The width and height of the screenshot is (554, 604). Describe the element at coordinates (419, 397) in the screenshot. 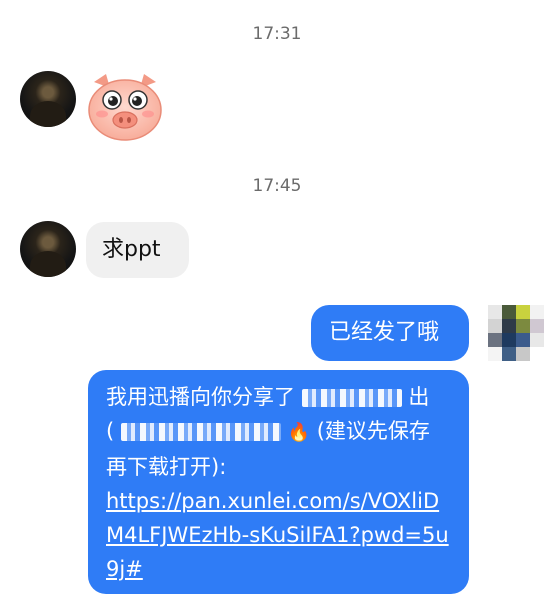

I see `share-intro-end: 出` at that location.